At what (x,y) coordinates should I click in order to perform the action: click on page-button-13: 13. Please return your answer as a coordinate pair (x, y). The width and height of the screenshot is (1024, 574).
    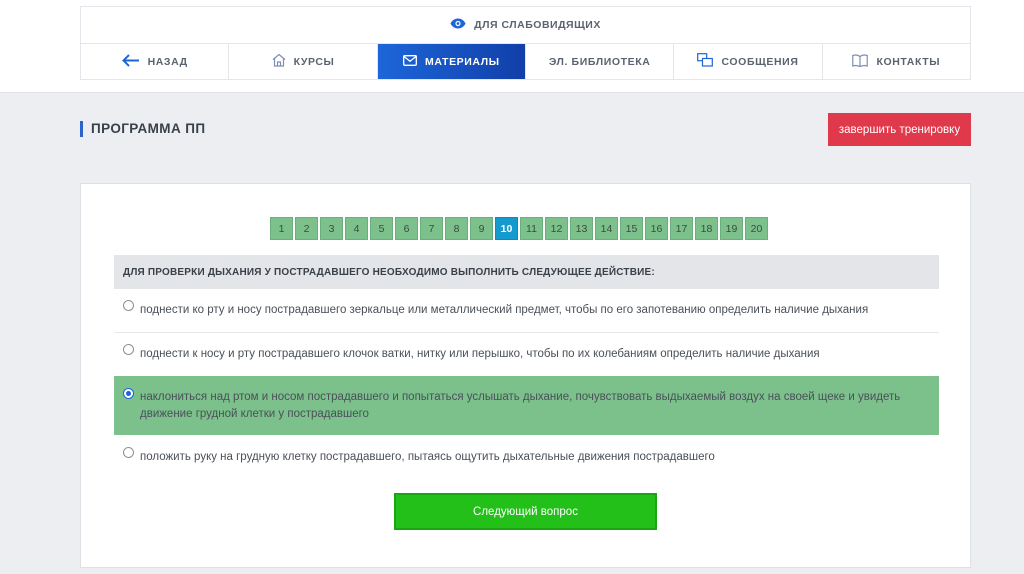
    Looking at the image, I should click on (581, 228).